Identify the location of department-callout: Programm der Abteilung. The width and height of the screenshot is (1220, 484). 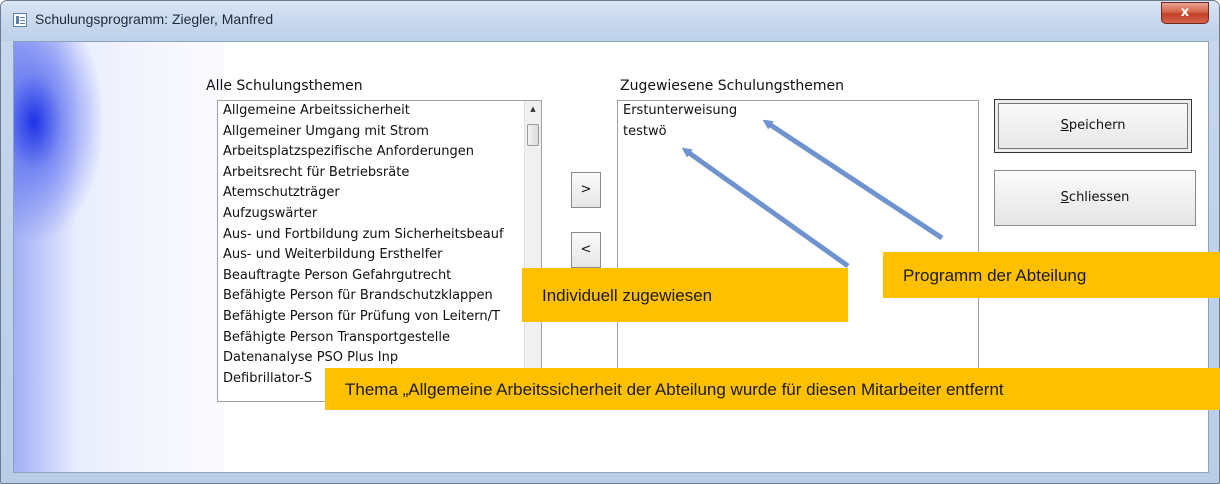
(1051, 275).